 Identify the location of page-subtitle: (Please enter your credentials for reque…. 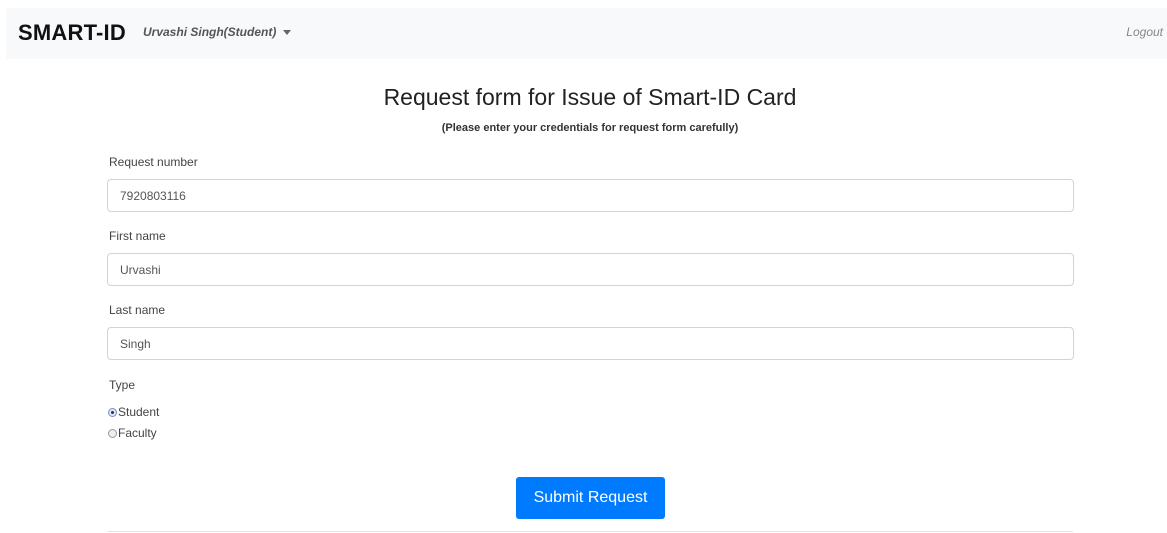
(590, 128).